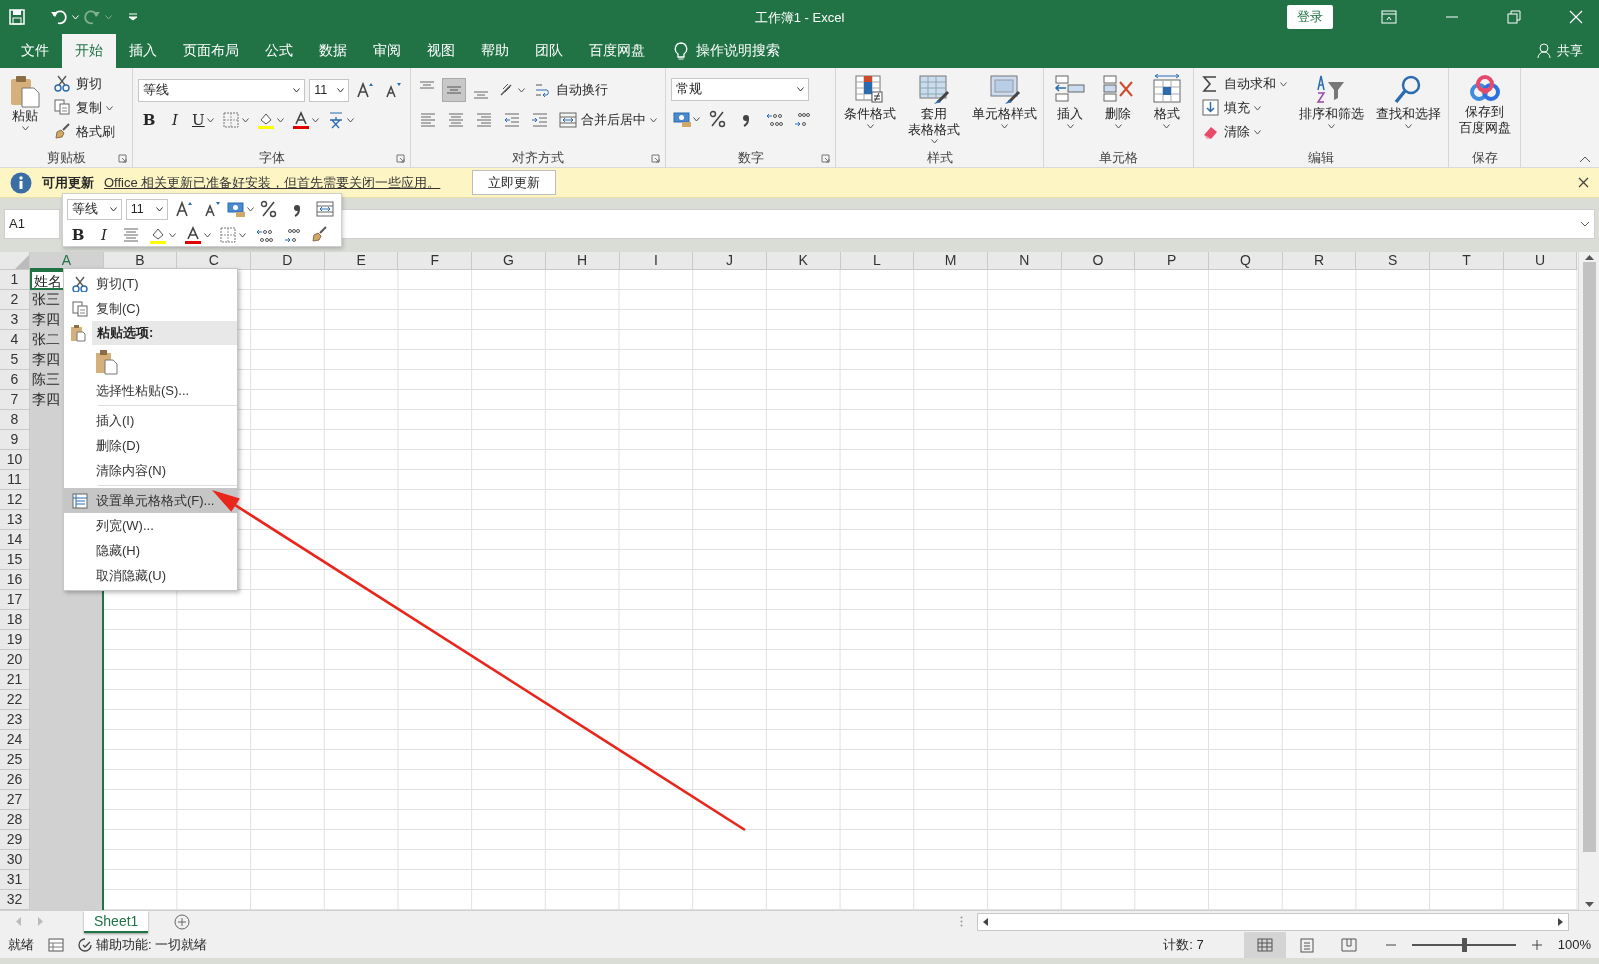 This screenshot has width=1599, height=964. I want to click on menu-item: 删除(D), so click(150, 445).